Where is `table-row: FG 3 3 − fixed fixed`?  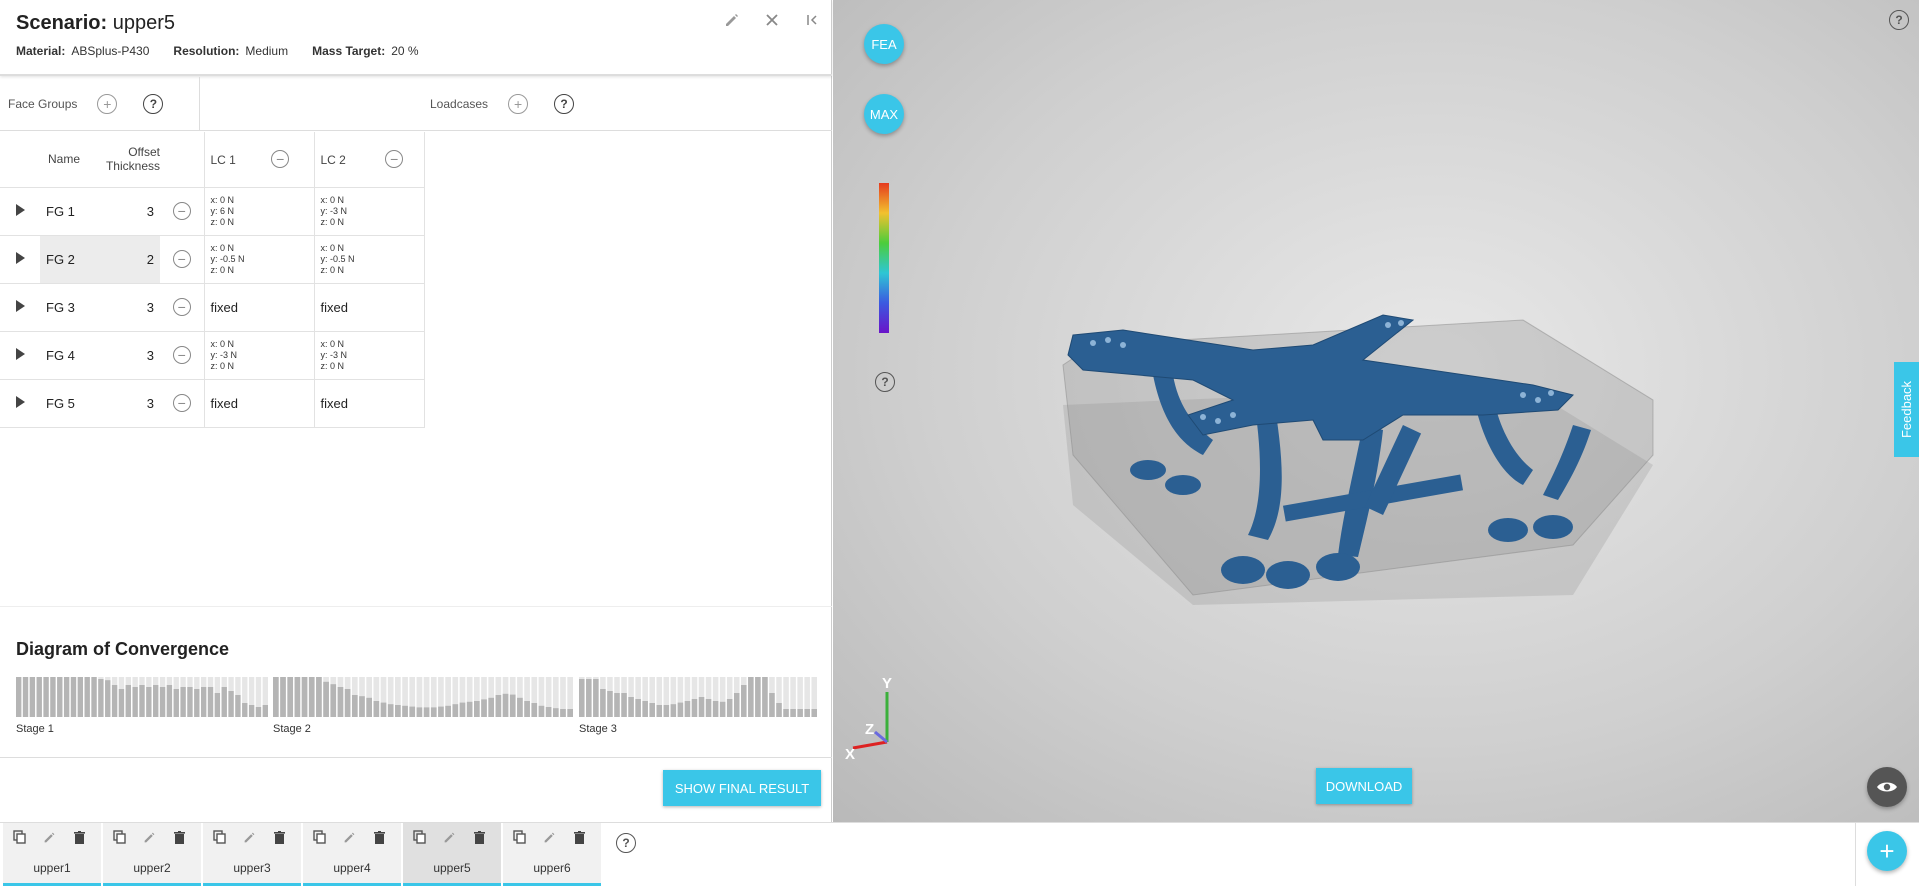
table-row: FG 3 3 − fixed fixed is located at coordinates (212, 307).